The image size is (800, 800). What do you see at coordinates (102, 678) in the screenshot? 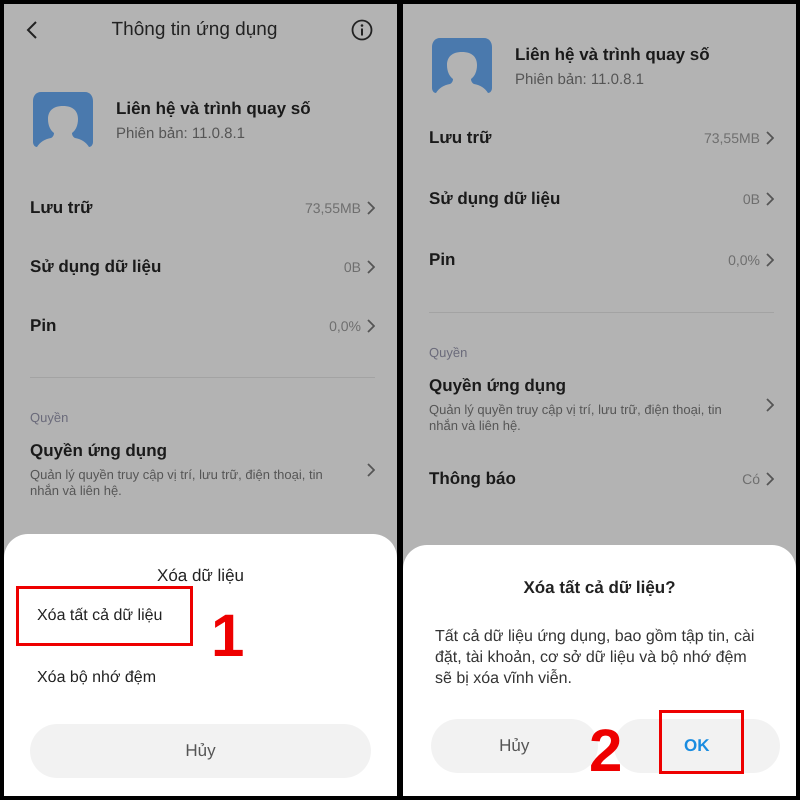
I see `menu-option: Xóa bộ nhớ đệm` at bounding box center [102, 678].